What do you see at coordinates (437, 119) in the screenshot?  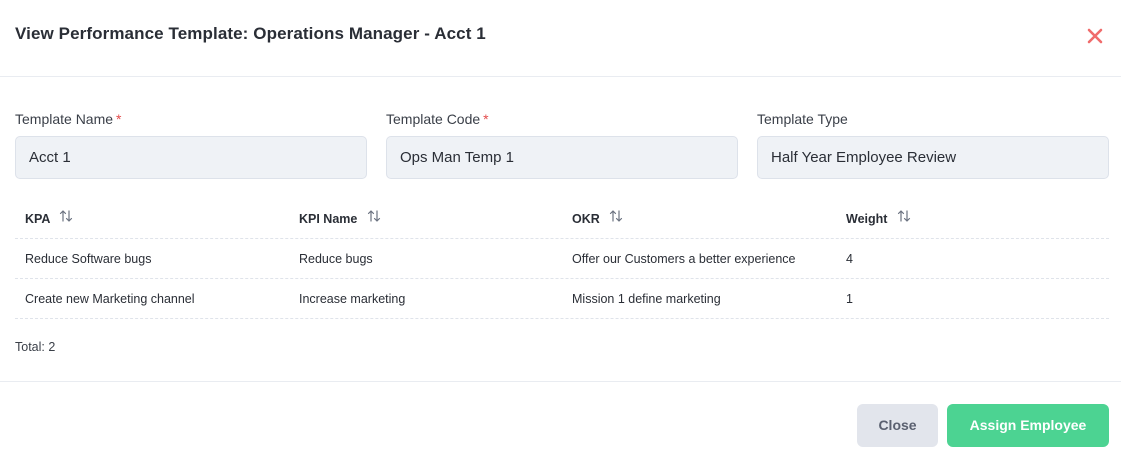 I see `template-code-label: Template Code *` at bounding box center [437, 119].